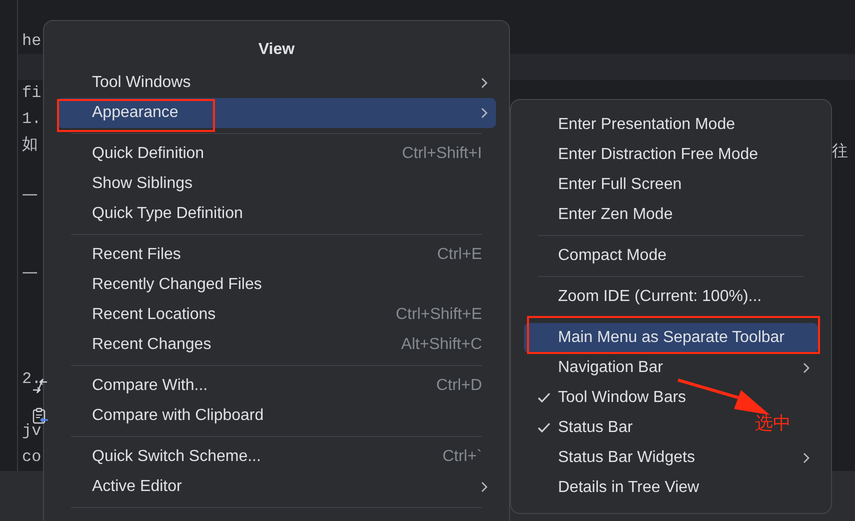 The image size is (855, 521). What do you see at coordinates (620, 185) in the screenshot?
I see `menu-item-label: Enter Full Screen` at bounding box center [620, 185].